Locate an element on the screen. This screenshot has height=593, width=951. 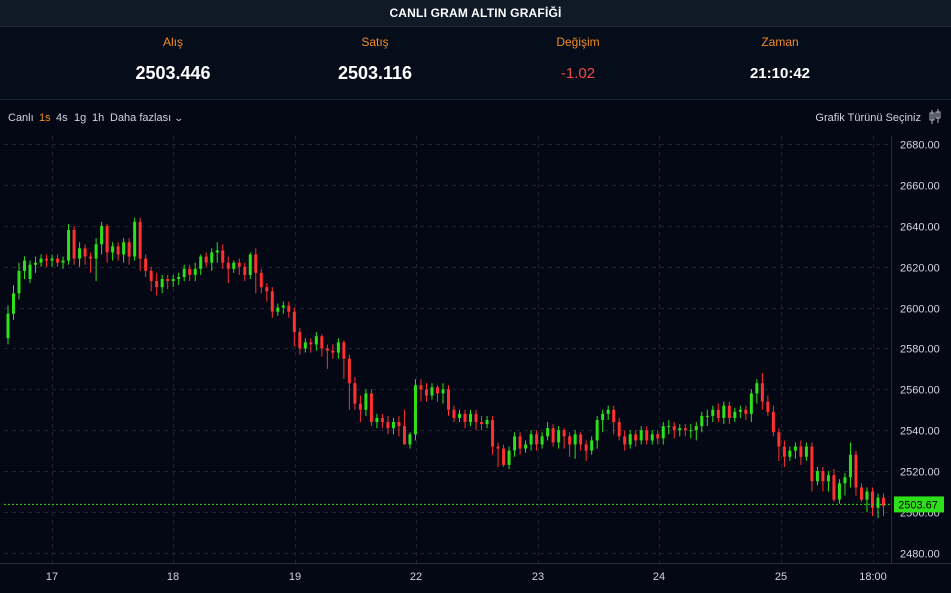
current-price-label: 2503.67 is located at coordinates (918, 505).